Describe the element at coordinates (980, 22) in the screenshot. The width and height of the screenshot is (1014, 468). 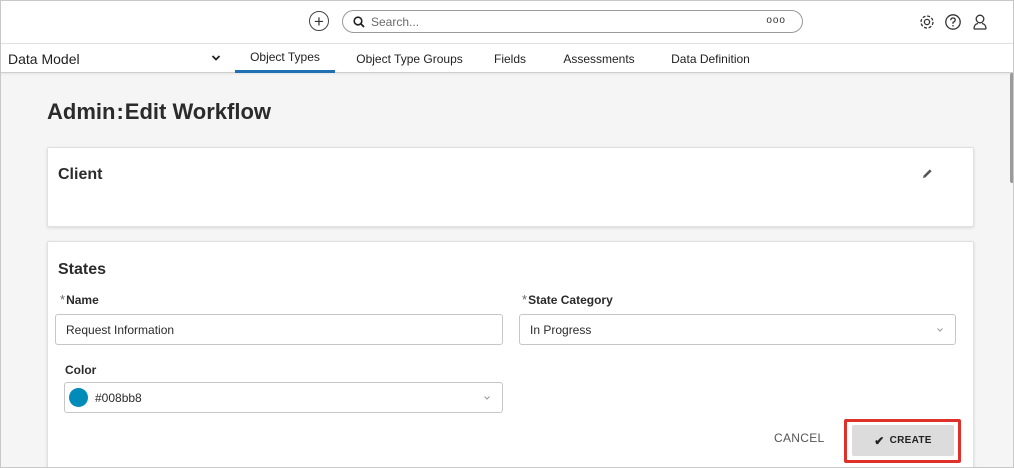
I see `user-icon` at that location.